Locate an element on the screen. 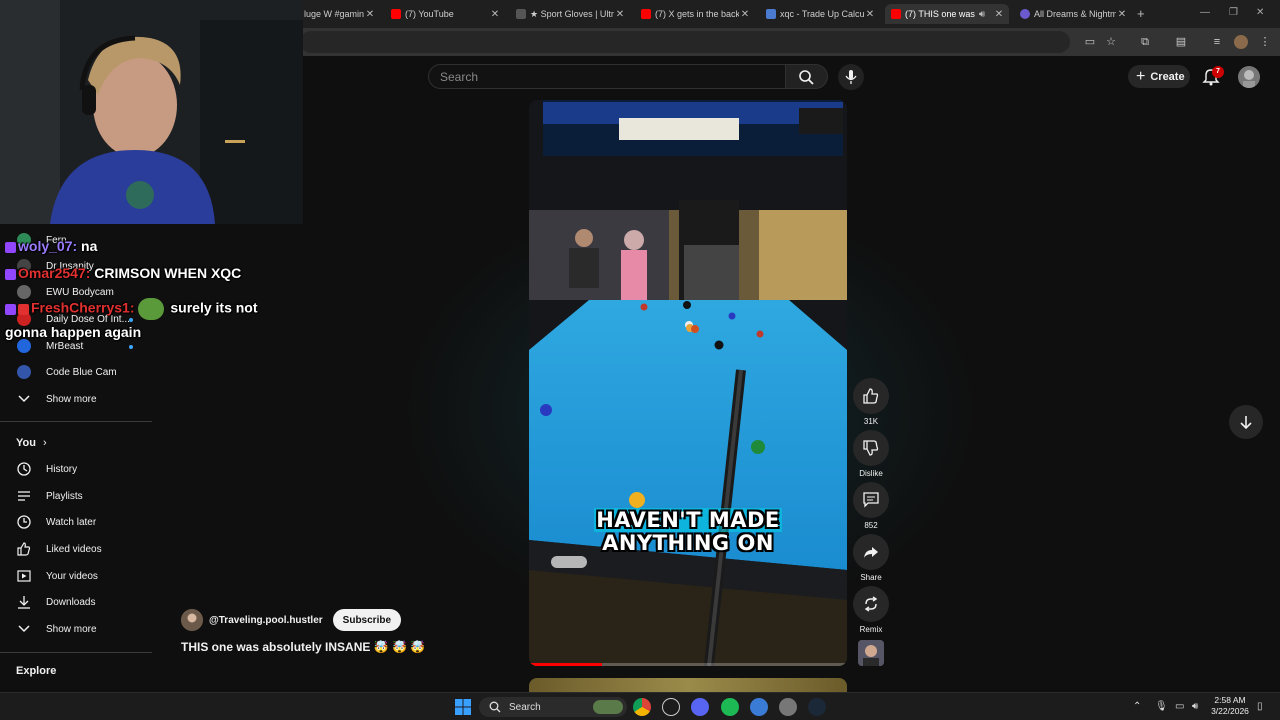 The height and width of the screenshot is (720, 1280). account-avatar is located at coordinates (1249, 77).